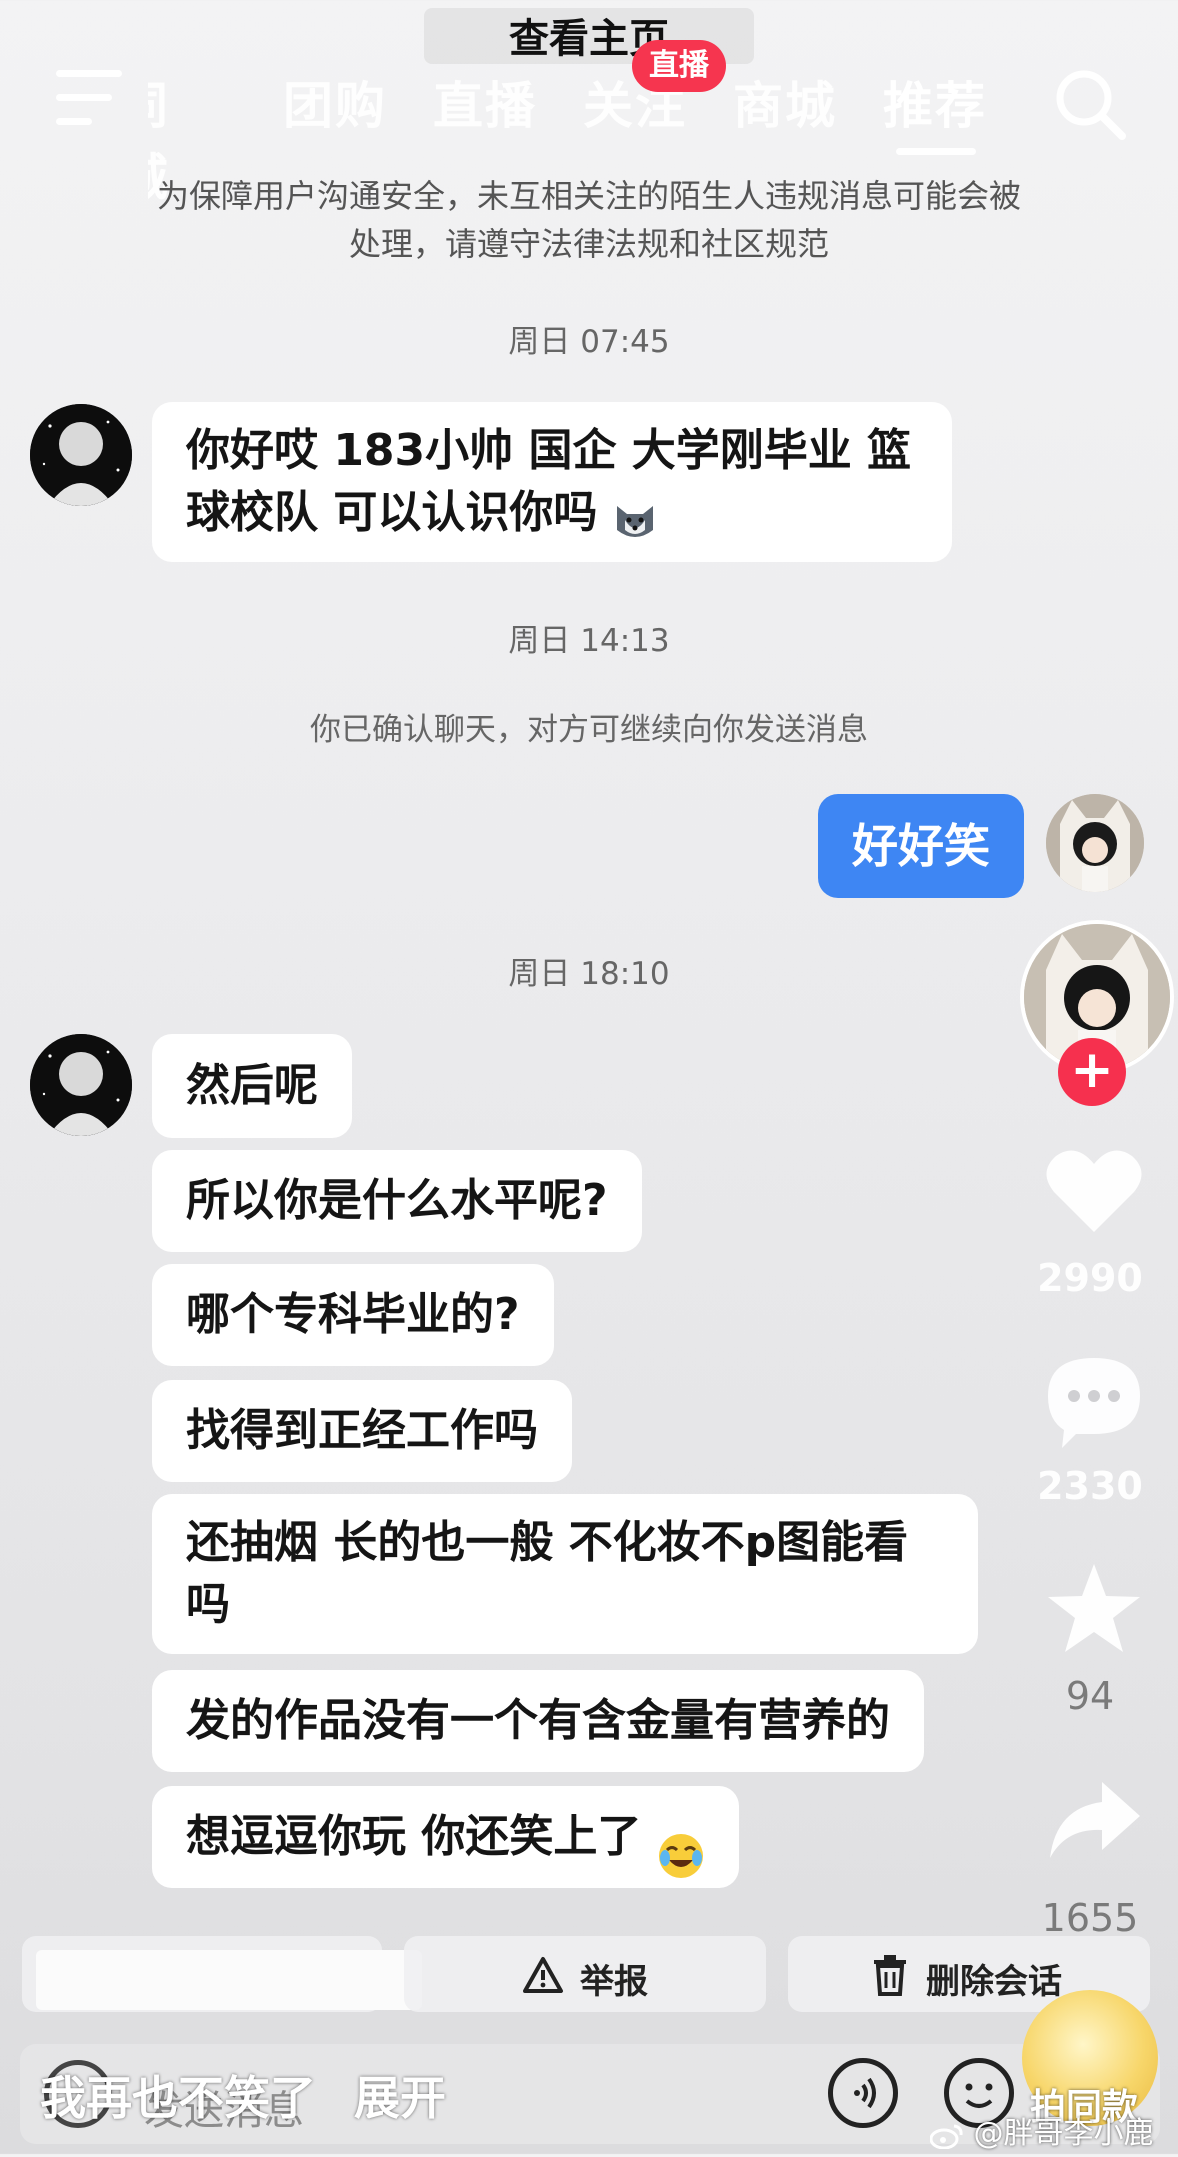 The image size is (1178, 2157). Describe the element at coordinates (1092, 1072) in the screenshot. I see `follow-plus-icon: +` at that location.